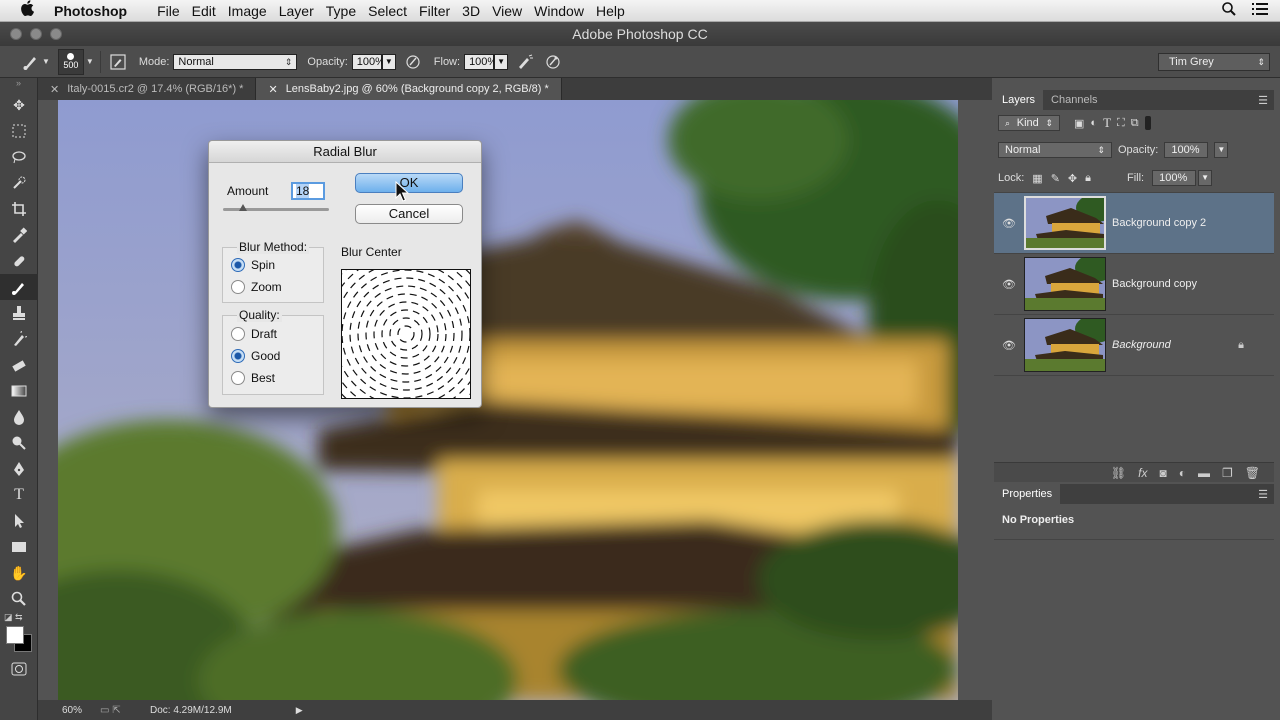 This screenshot has height=720, width=1280. I want to click on rectangle-tool-icon, so click(19, 547).